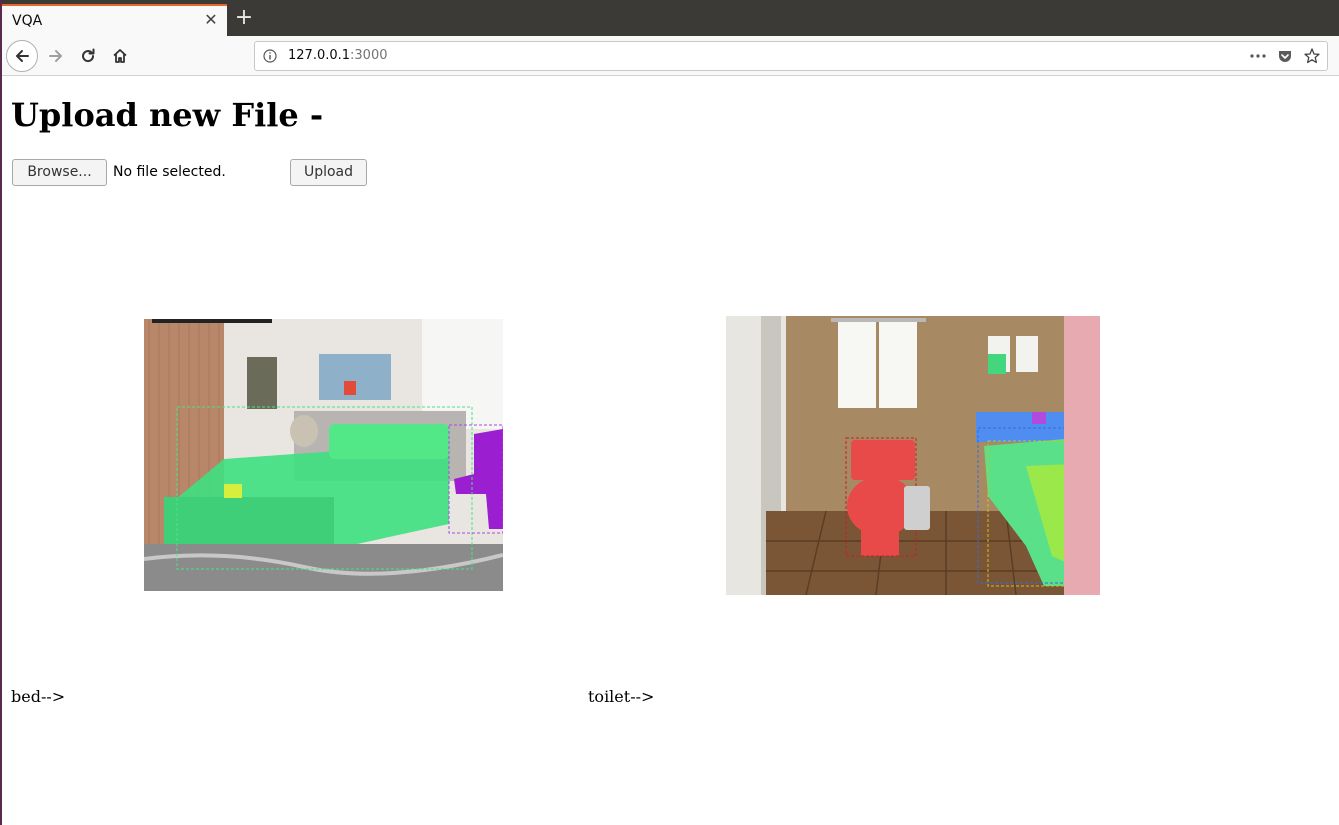 Image resolution: width=1339 pixels, height=825 pixels. What do you see at coordinates (270, 56) in the screenshot?
I see `info-icon` at bounding box center [270, 56].